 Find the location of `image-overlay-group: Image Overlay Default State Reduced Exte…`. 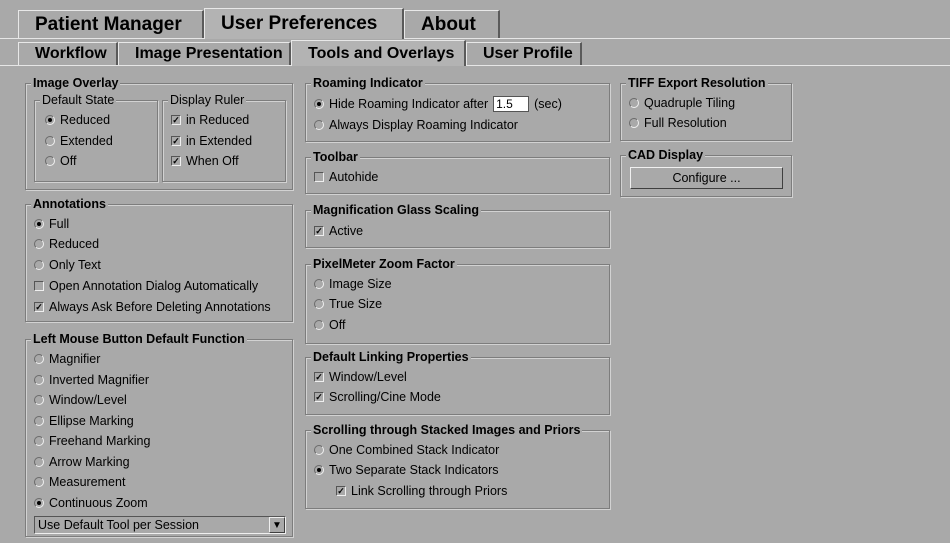

image-overlay-group: Image Overlay Default State Reduced Exte… is located at coordinates (159, 133).